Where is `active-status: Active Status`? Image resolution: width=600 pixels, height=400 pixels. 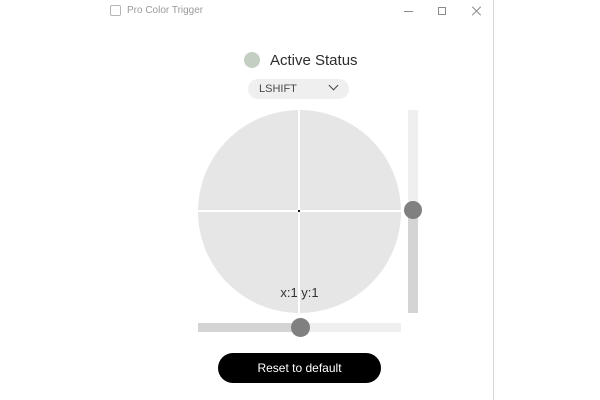 active-status: Active Status is located at coordinates (301, 60).